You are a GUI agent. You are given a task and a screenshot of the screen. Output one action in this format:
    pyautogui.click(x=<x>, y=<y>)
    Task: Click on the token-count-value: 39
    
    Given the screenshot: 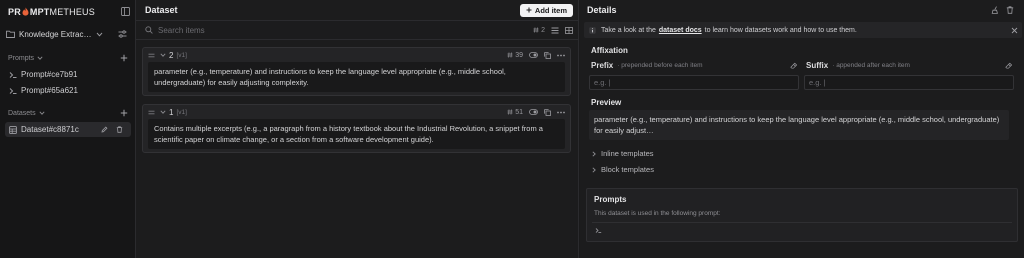 What is the action you would take?
    pyautogui.click(x=519, y=55)
    